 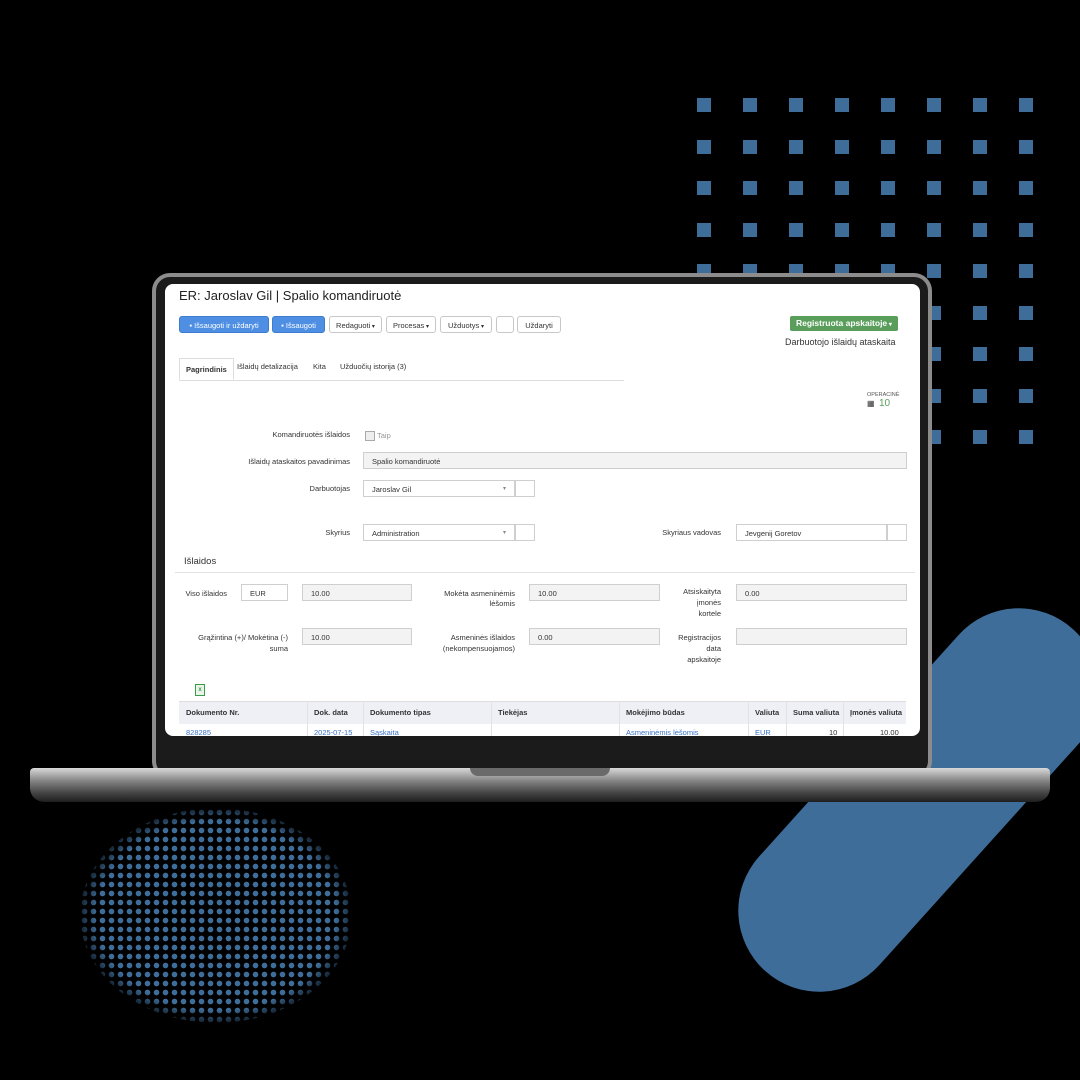 I want to click on save-and-close-button: ▪ Išsaugoti ir uždaryti, so click(x=224, y=324).